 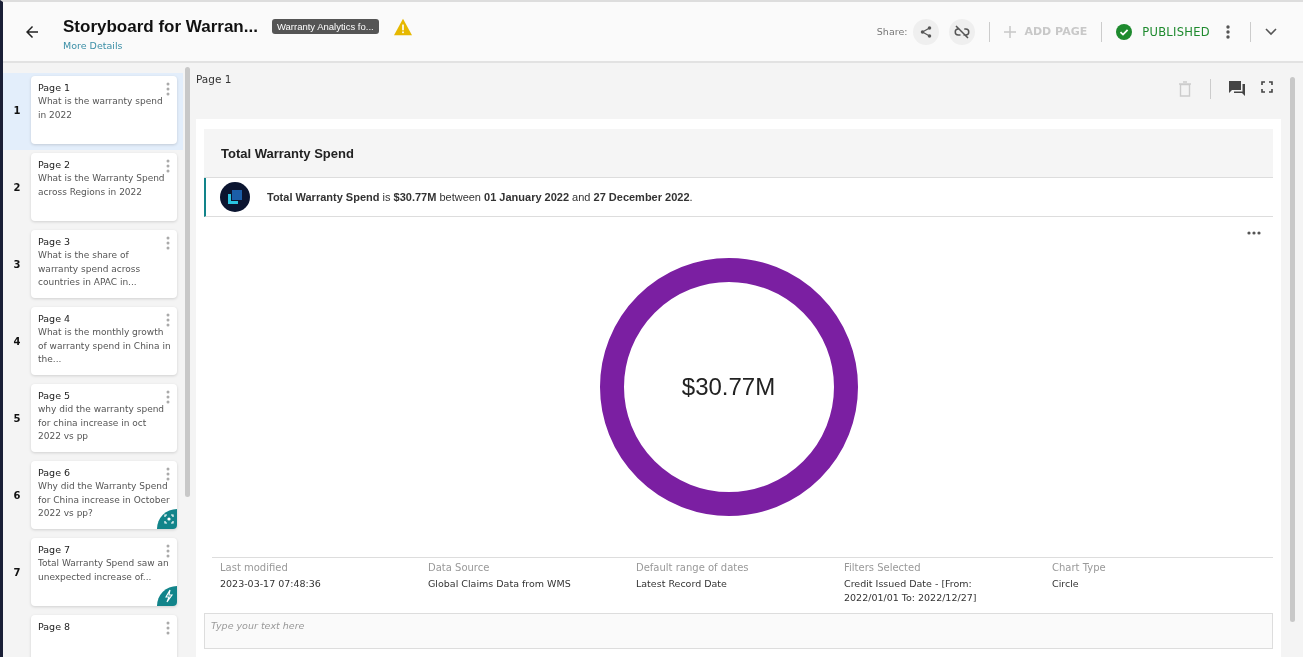 I want to click on logo-icon, so click(x=235, y=197).